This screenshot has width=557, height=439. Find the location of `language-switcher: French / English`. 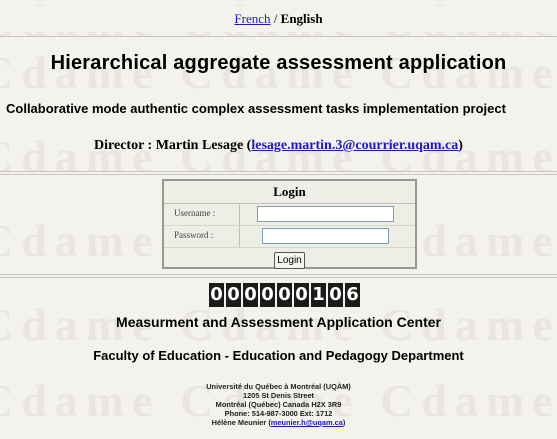

language-switcher: French / English is located at coordinates (278, 19).